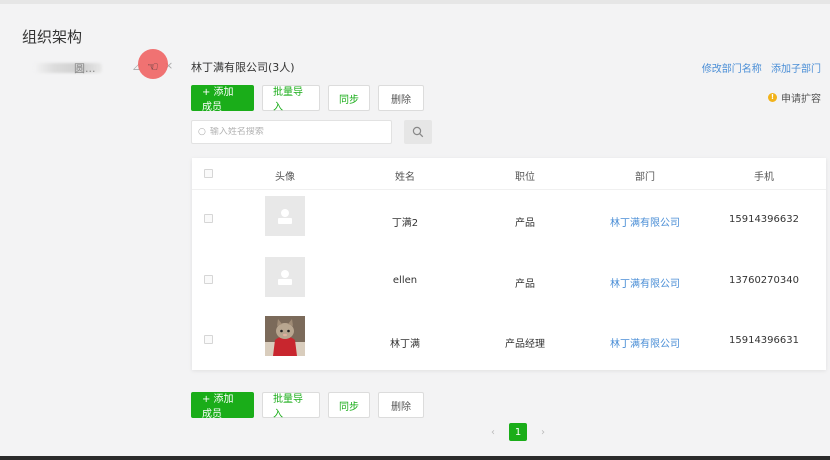 The width and height of the screenshot is (830, 460). I want to click on column-header-position: 职位, so click(525, 177).